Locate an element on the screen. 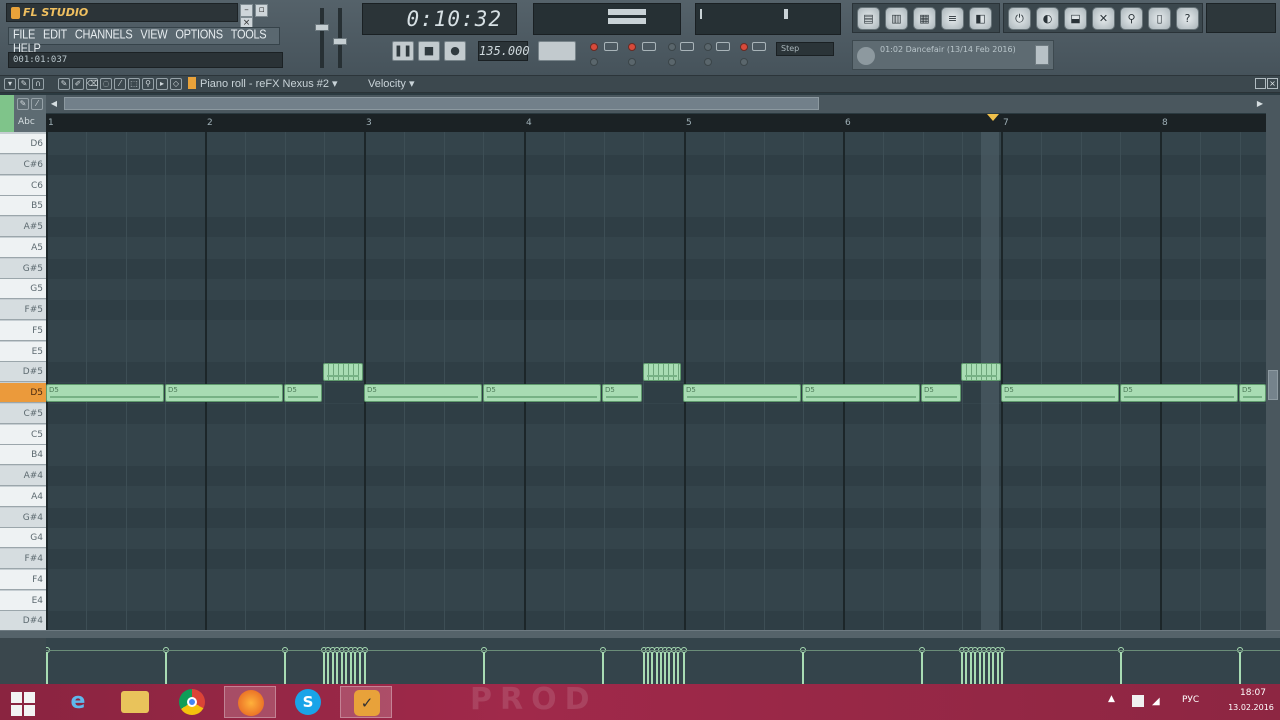  master-volume-slider is located at coordinates (322, 38).